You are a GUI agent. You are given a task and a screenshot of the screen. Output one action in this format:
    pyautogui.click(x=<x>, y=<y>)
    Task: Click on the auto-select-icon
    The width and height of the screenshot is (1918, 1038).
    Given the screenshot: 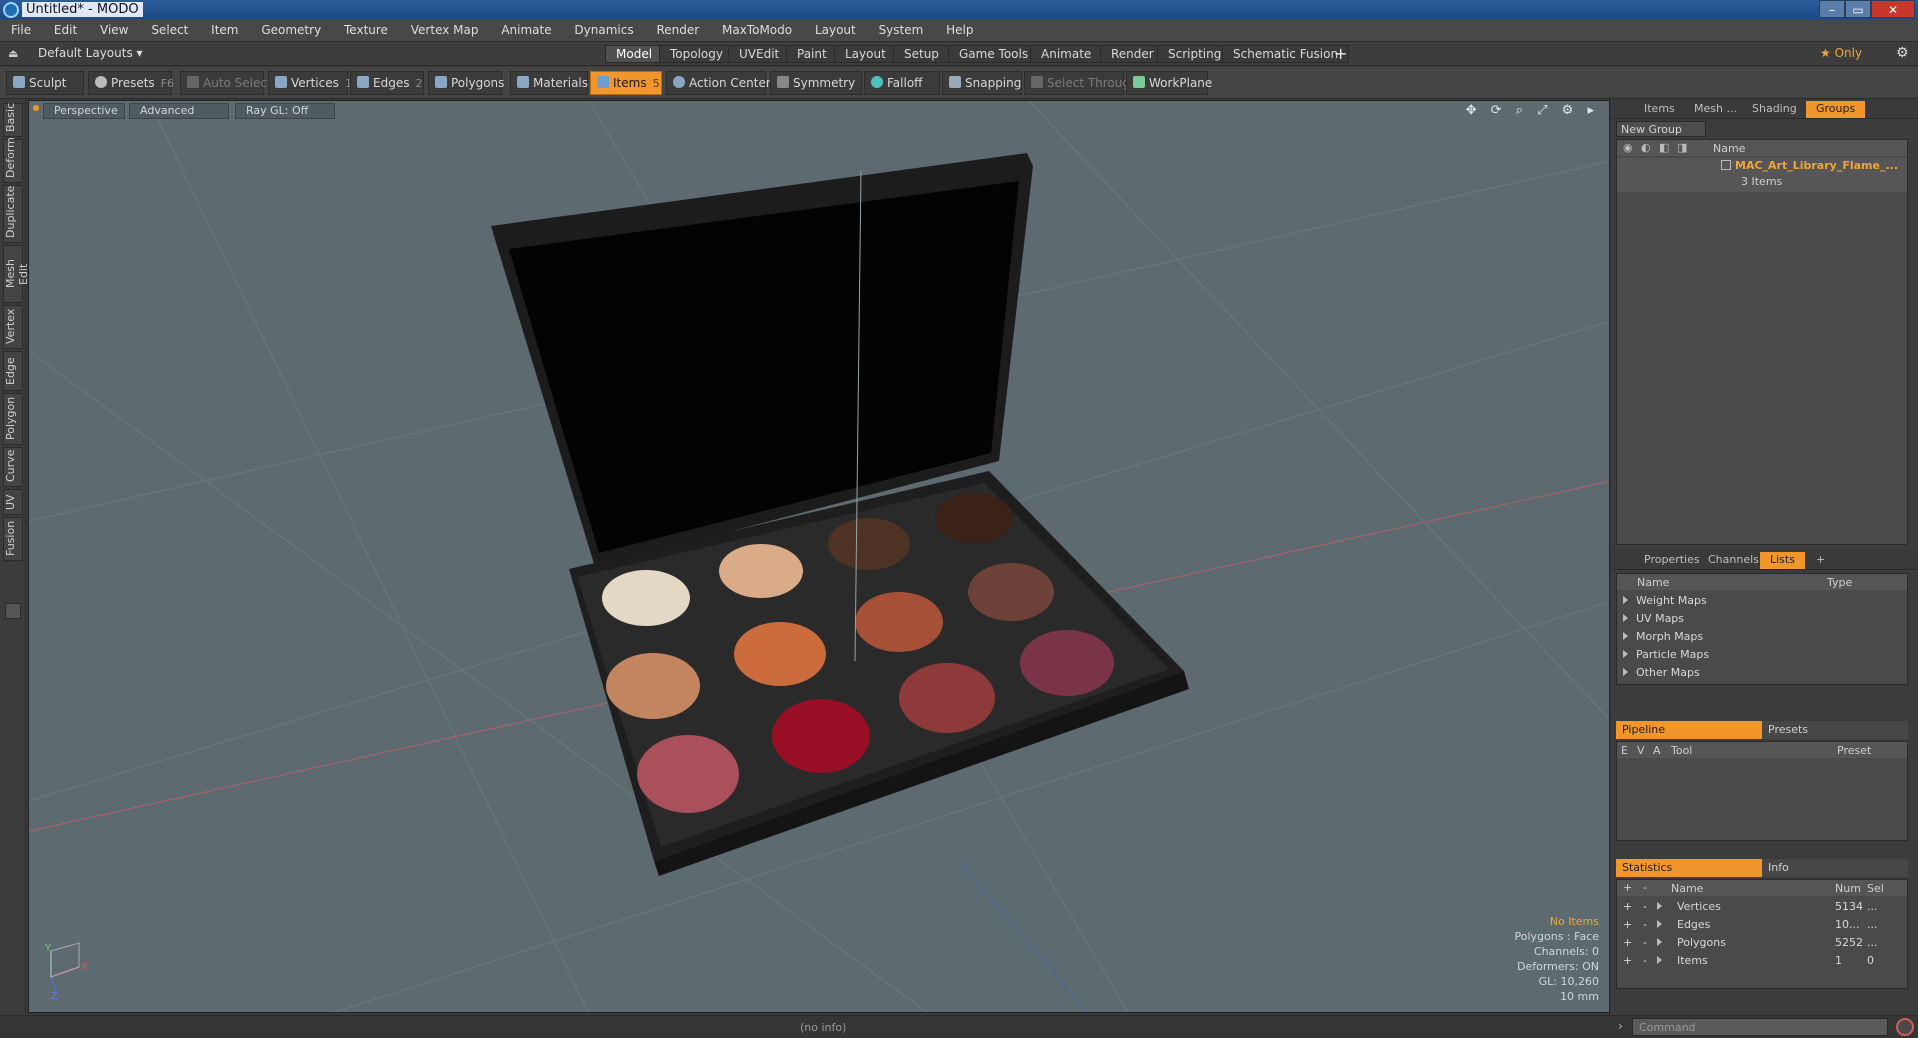 What is the action you would take?
    pyautogui.click(x=193, y=82)
    